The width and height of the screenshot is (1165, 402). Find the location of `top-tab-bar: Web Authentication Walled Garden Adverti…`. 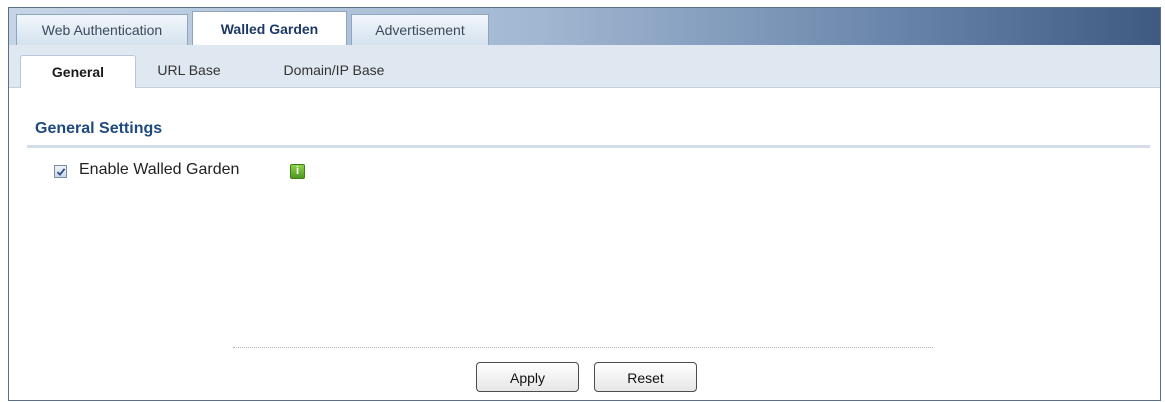

top-tab-bar: Web Authentication Walled Garden Adverti… is located at coordinates (584, 26).